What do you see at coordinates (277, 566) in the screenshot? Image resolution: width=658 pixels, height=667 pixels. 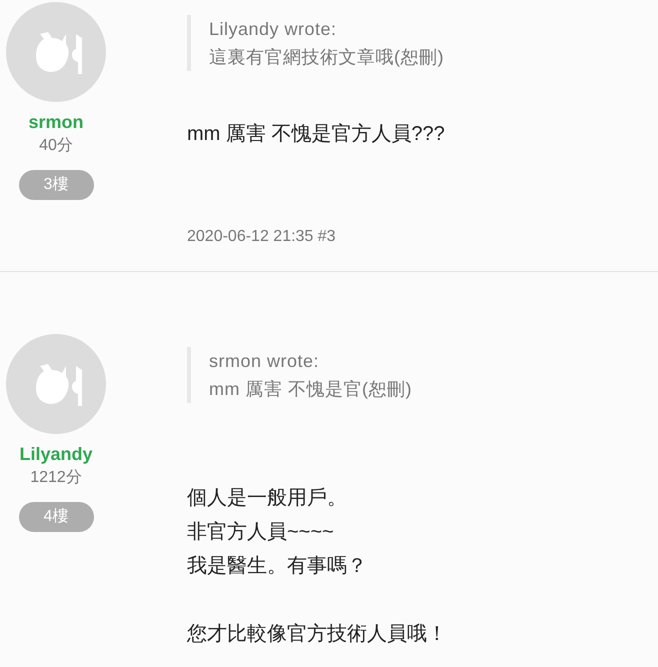 I see `post-text: 我是醫生。有事嗎？` at bounding box center [277, 566].